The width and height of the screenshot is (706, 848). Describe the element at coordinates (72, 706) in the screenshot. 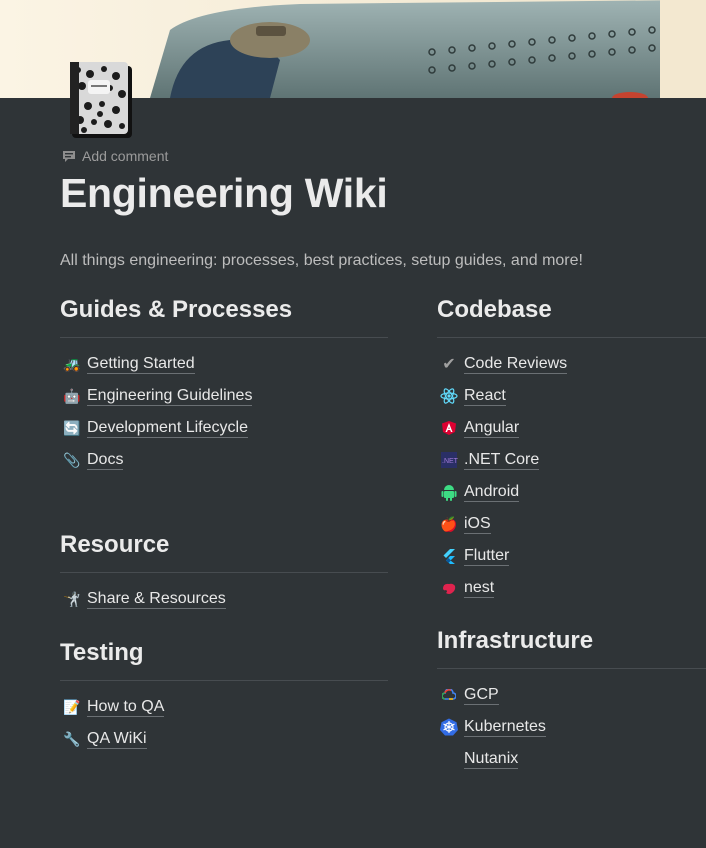

I see `memo-icon: 📝` at that location.